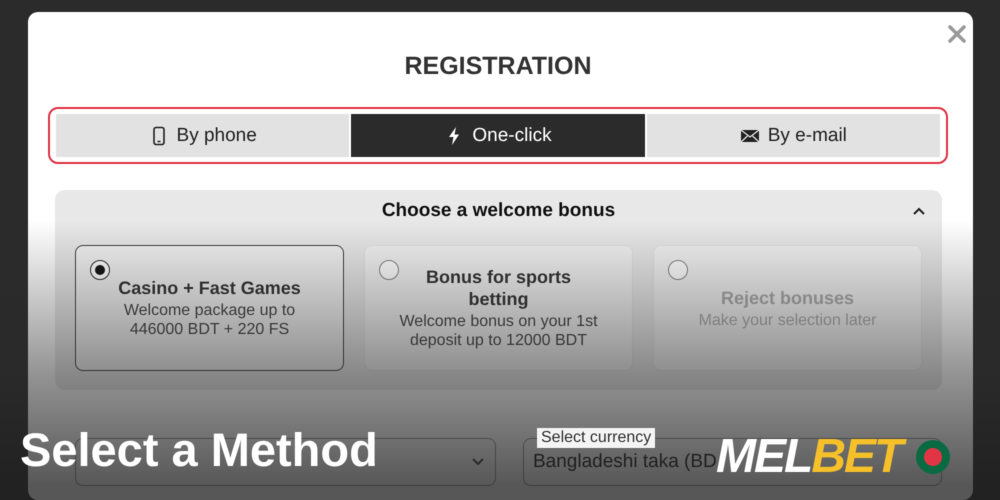  I want to click on option-title: Bonus for sports betting, so click(498, 288).